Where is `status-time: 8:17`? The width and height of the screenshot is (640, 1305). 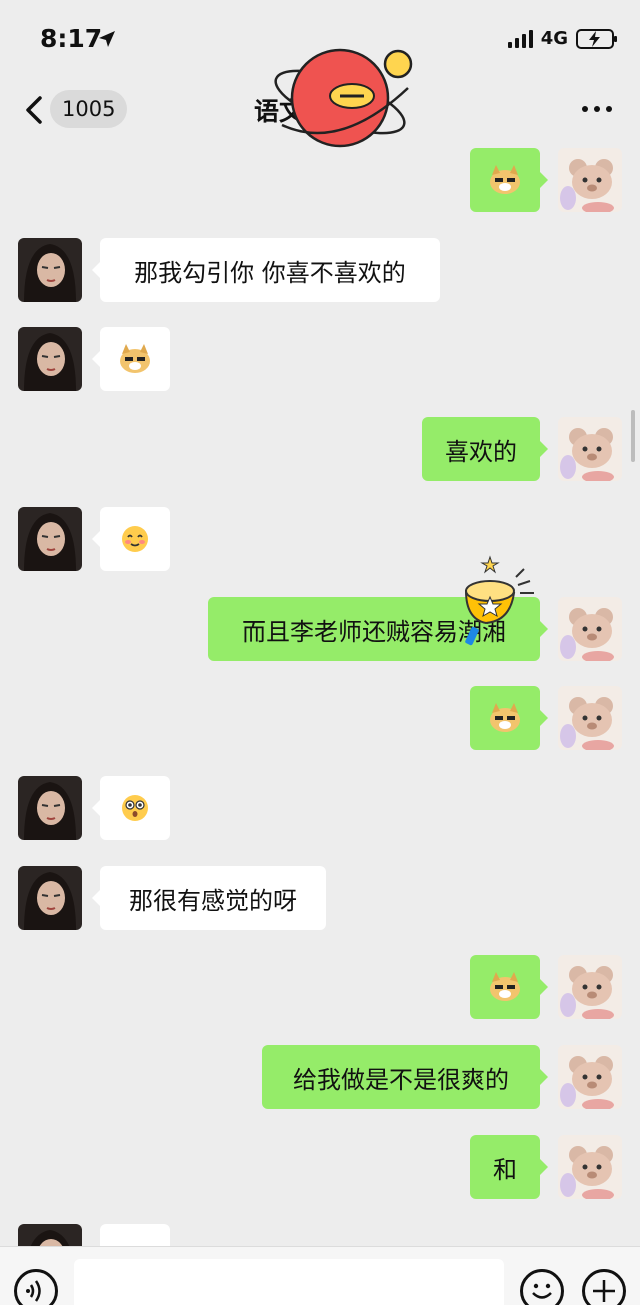 status-time: 8:17 is located at coordinates (71, 38).